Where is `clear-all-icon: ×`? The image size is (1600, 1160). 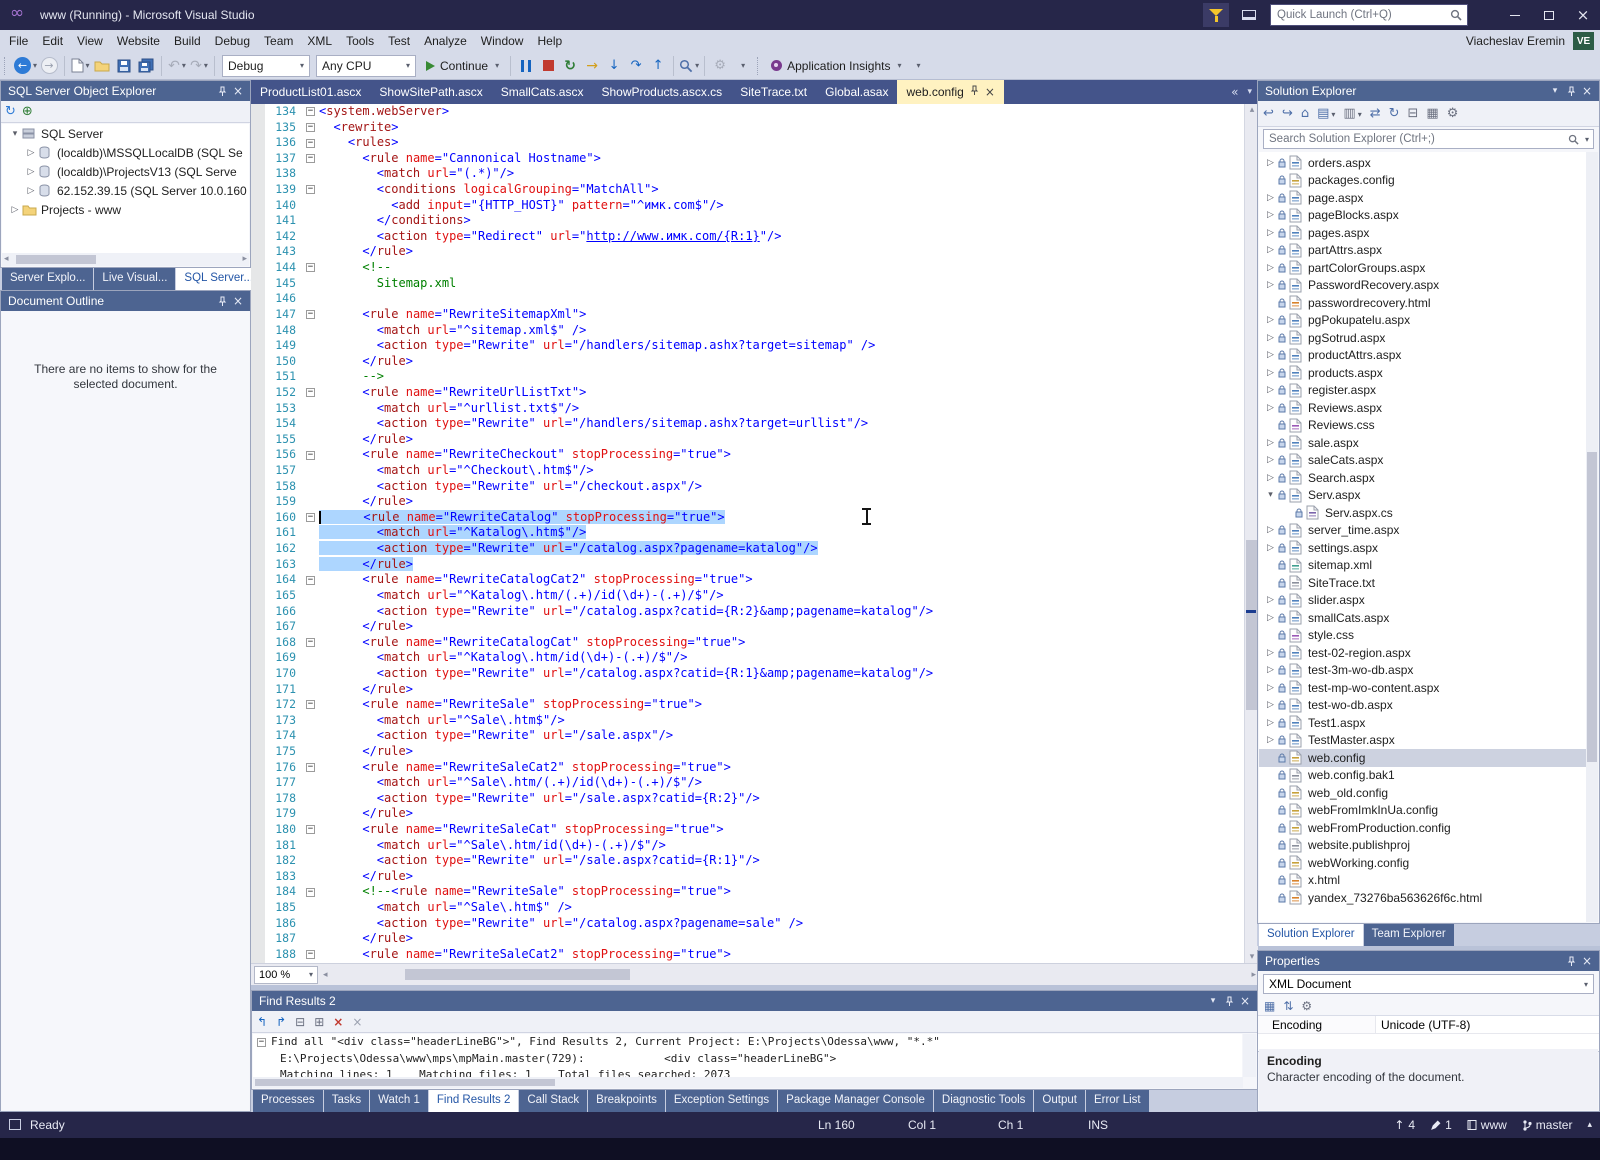
clear-all-icon: × is located at coordinates (338, 1022).